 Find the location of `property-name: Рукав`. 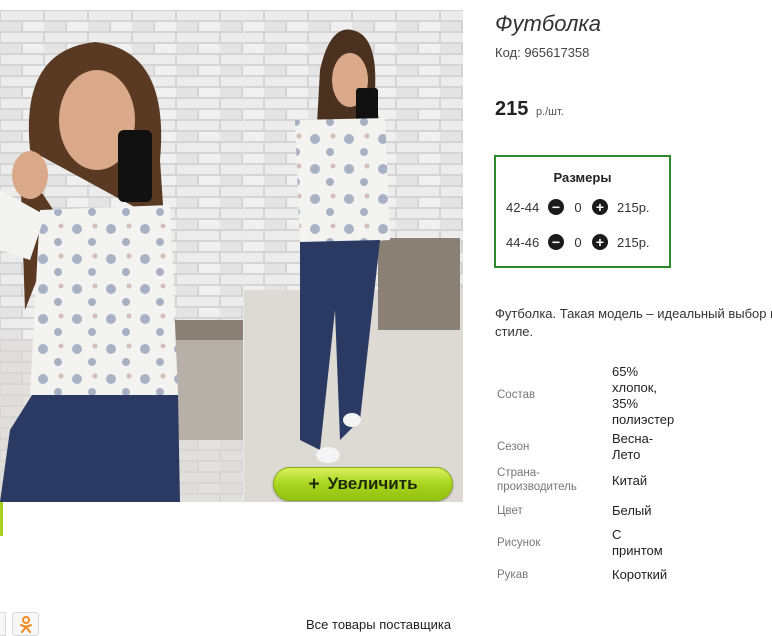

property-name: Рукав is located at coordinates (513, 575).